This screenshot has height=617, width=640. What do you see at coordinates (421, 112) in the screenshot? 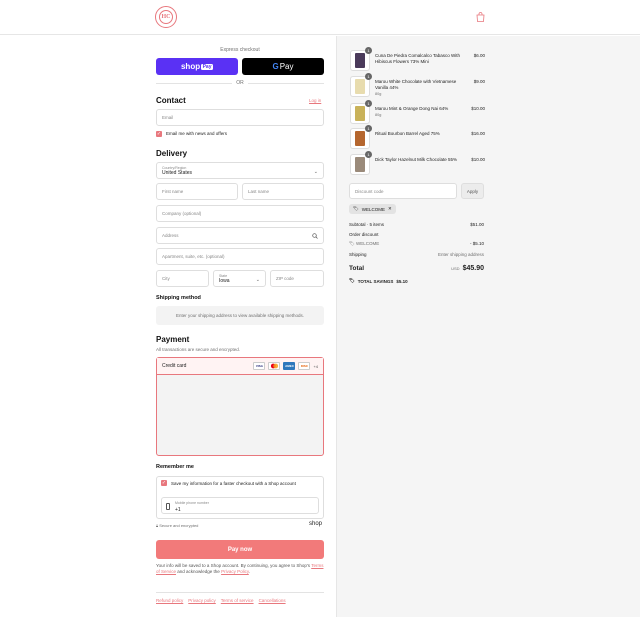
I see `product-name-block: Marou Mint & Orange Dong Nai 64% 80g` at bounding box center [421, 112].